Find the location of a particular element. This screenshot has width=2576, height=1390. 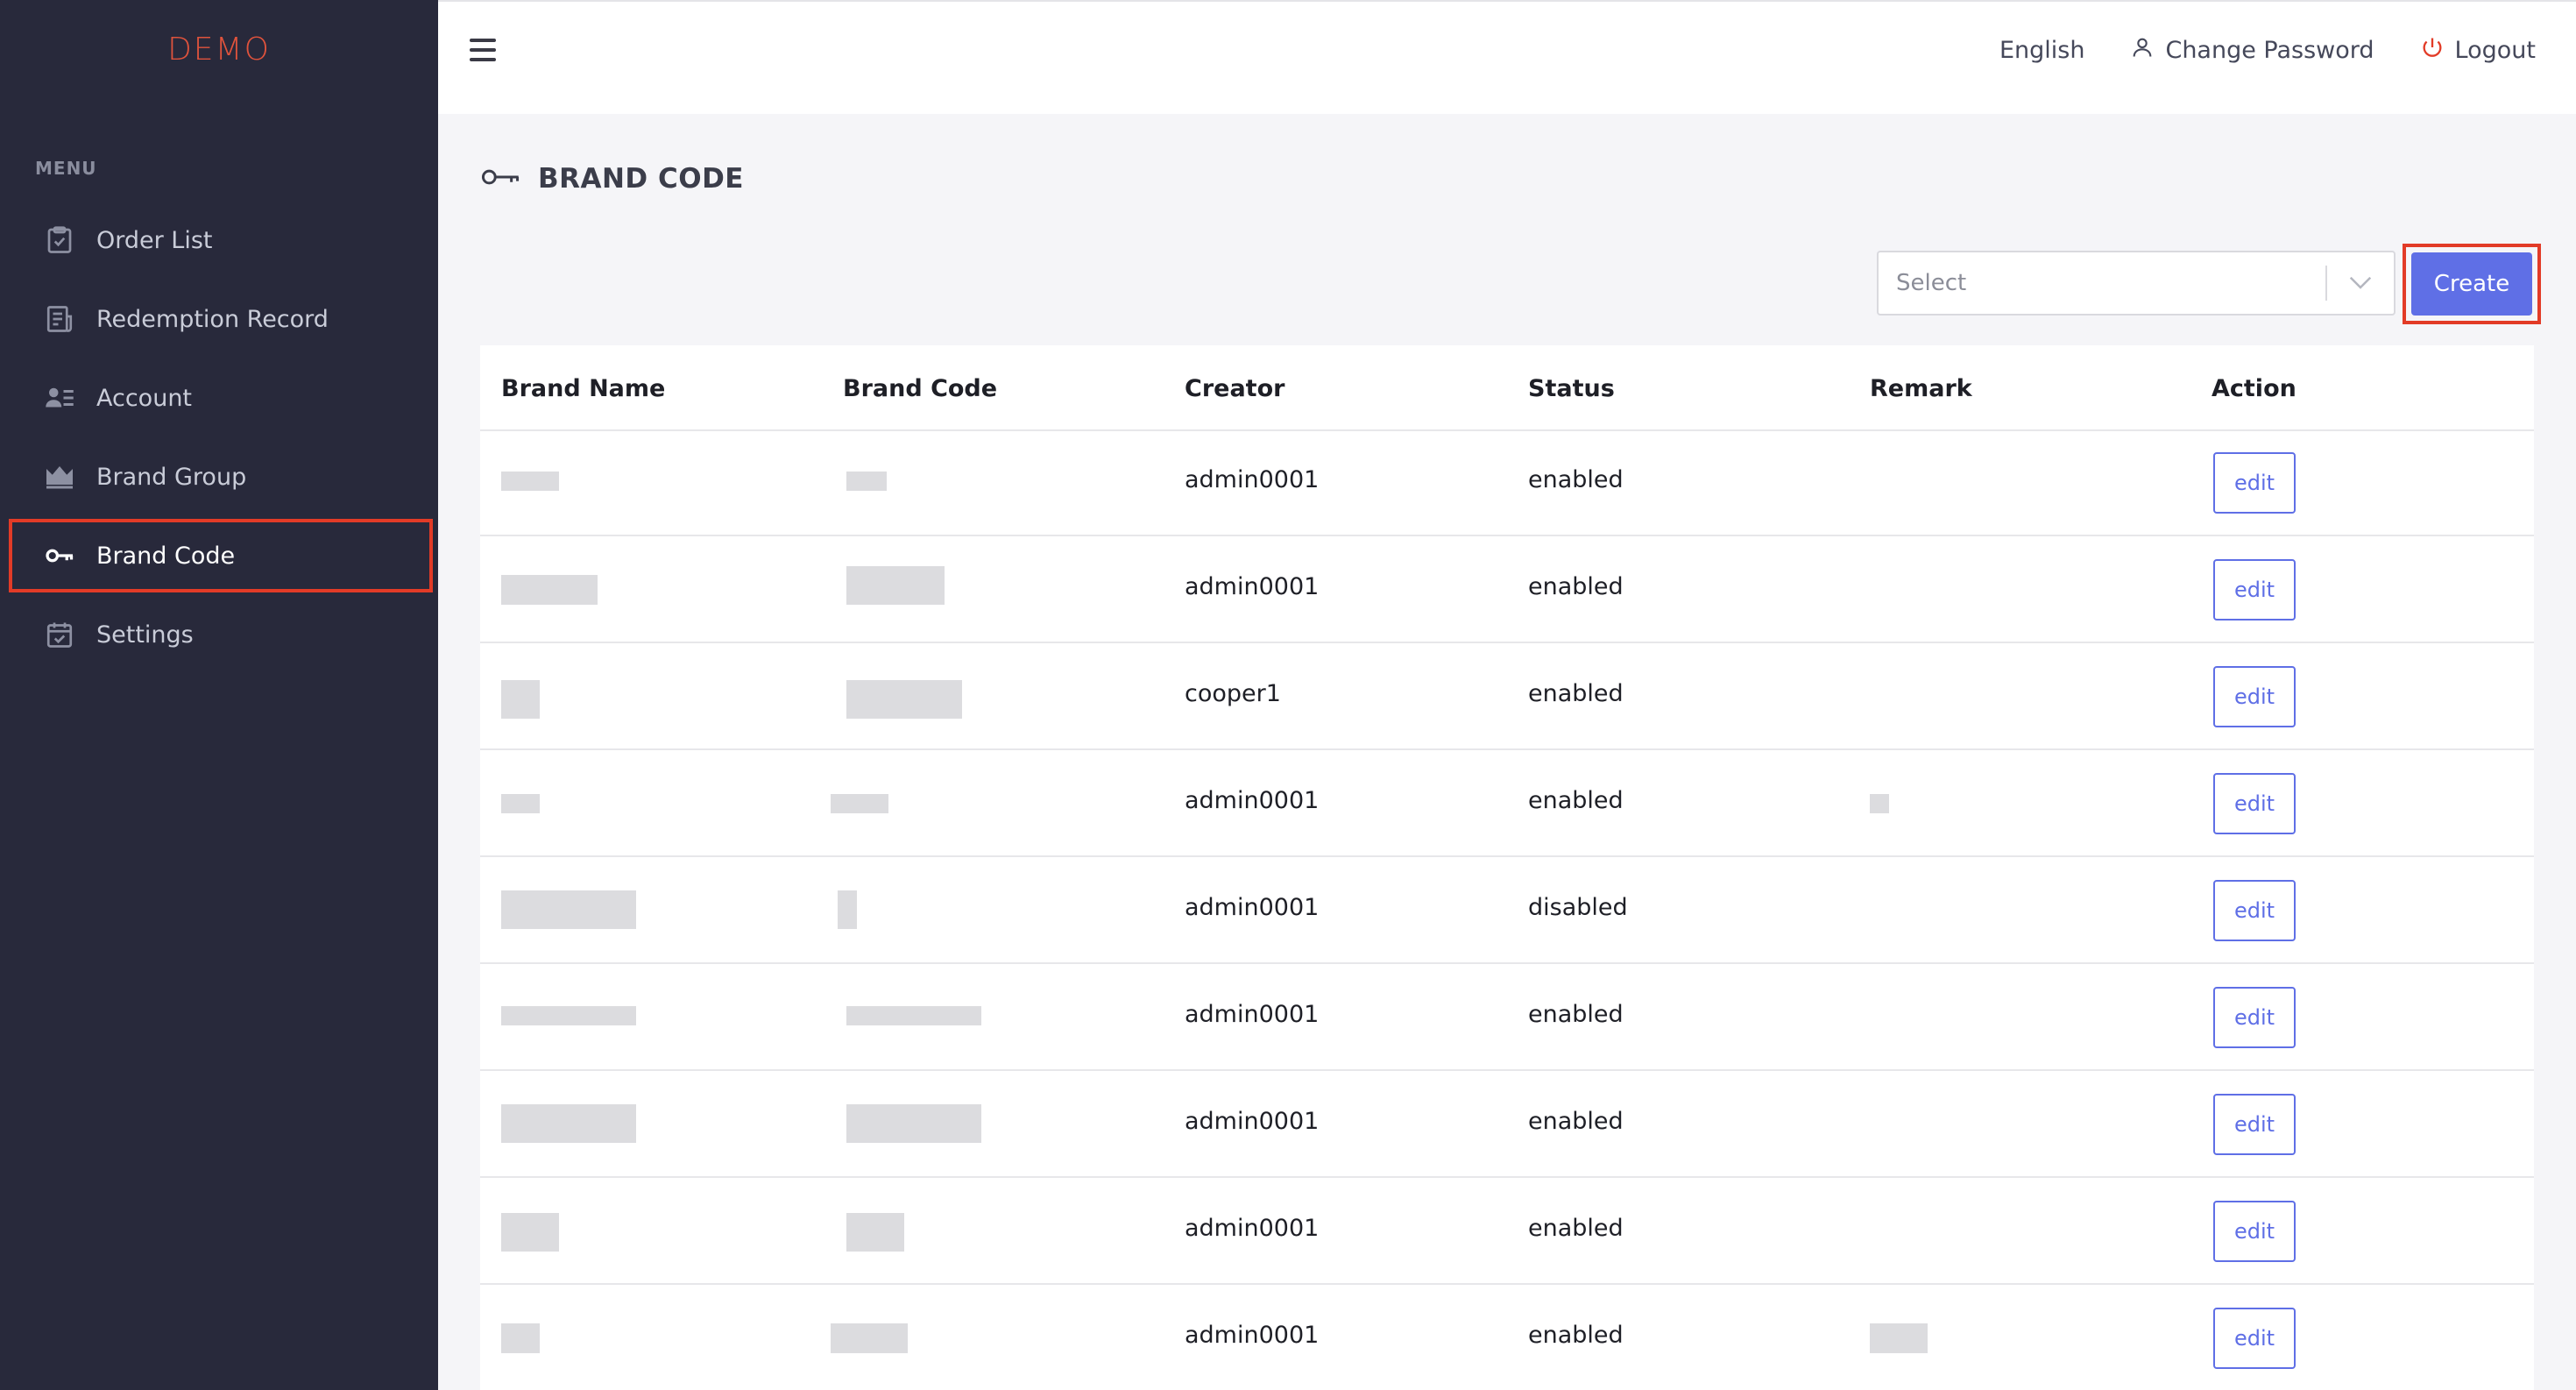

brand-filter-select: Select is located at coordinates (2136, 283).